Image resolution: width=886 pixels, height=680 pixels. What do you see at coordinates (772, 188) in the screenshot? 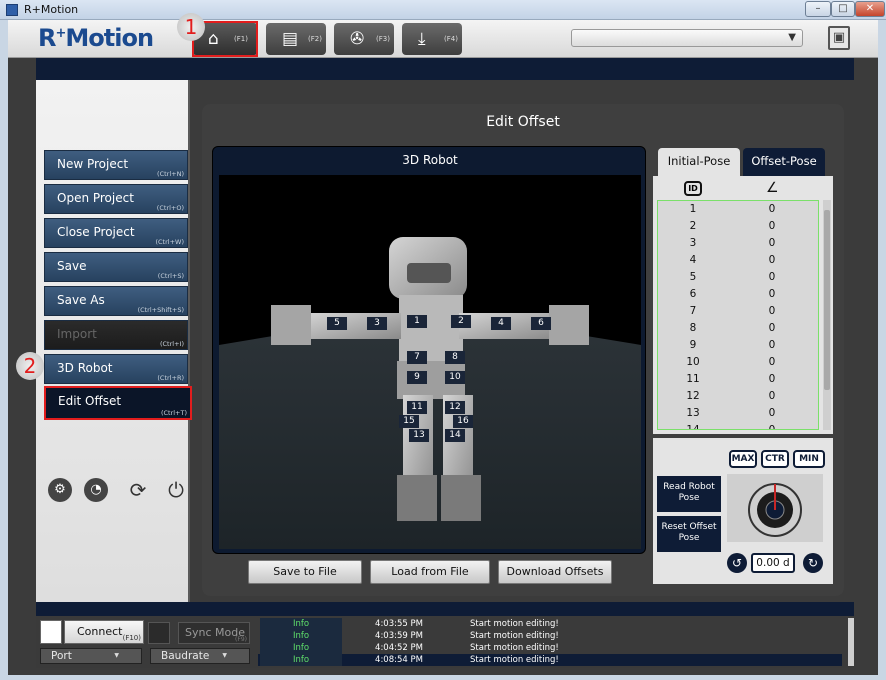
I see `angle-icon: ∠` at bounding box center [772, 188].